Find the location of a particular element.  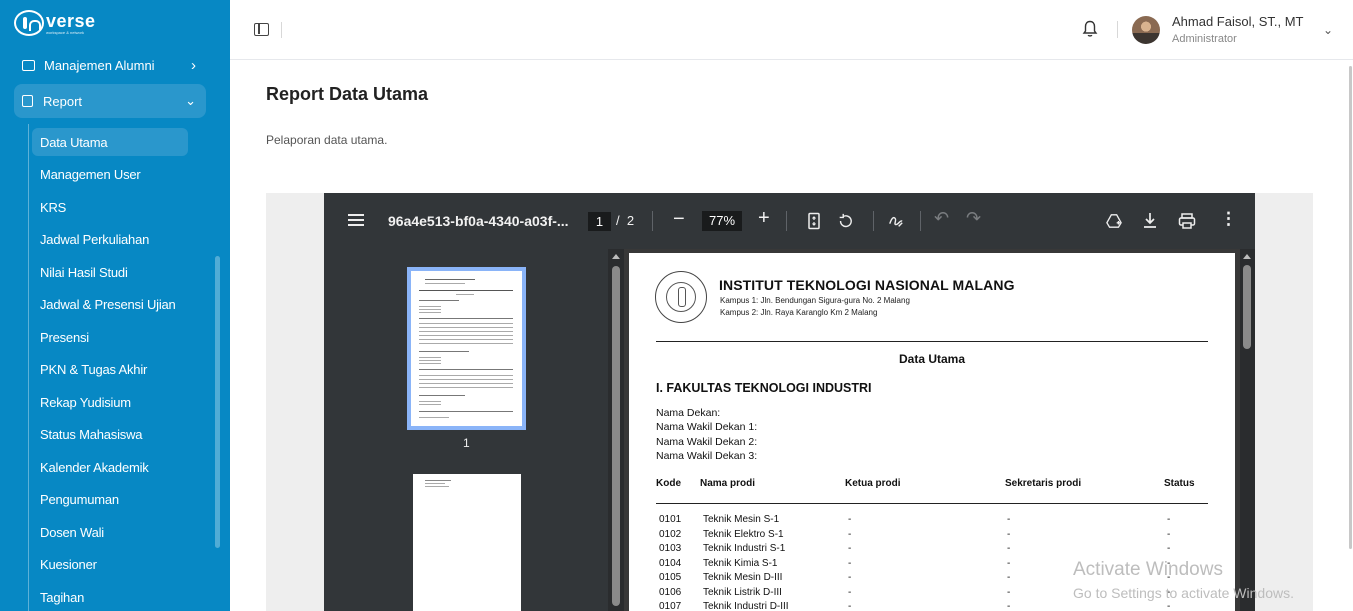

topbar: Ahmad Faisol, ST., MT Administrator ⌄ is located at coordinates (791, 30).